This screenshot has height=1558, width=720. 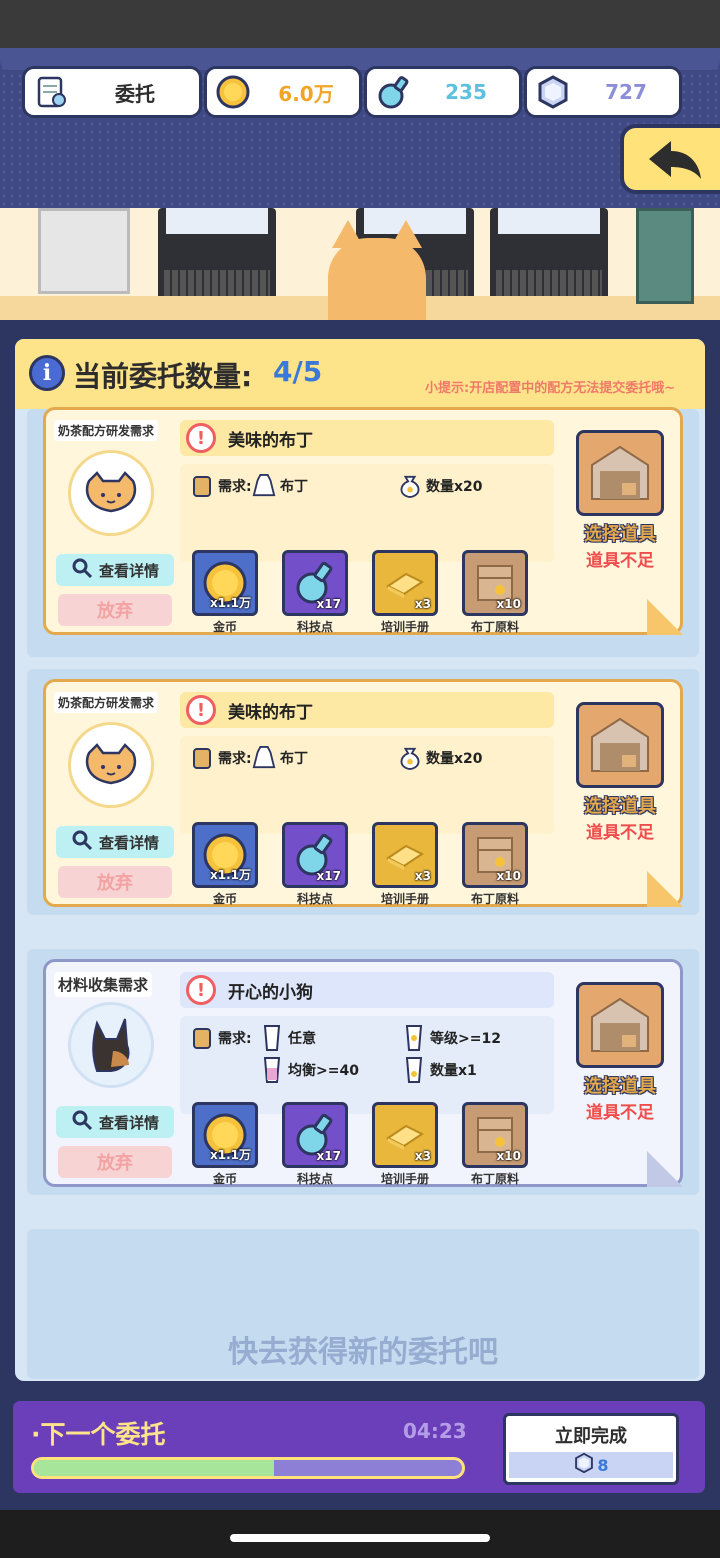 I want to click on status-bar, so click(x=360, y=24).